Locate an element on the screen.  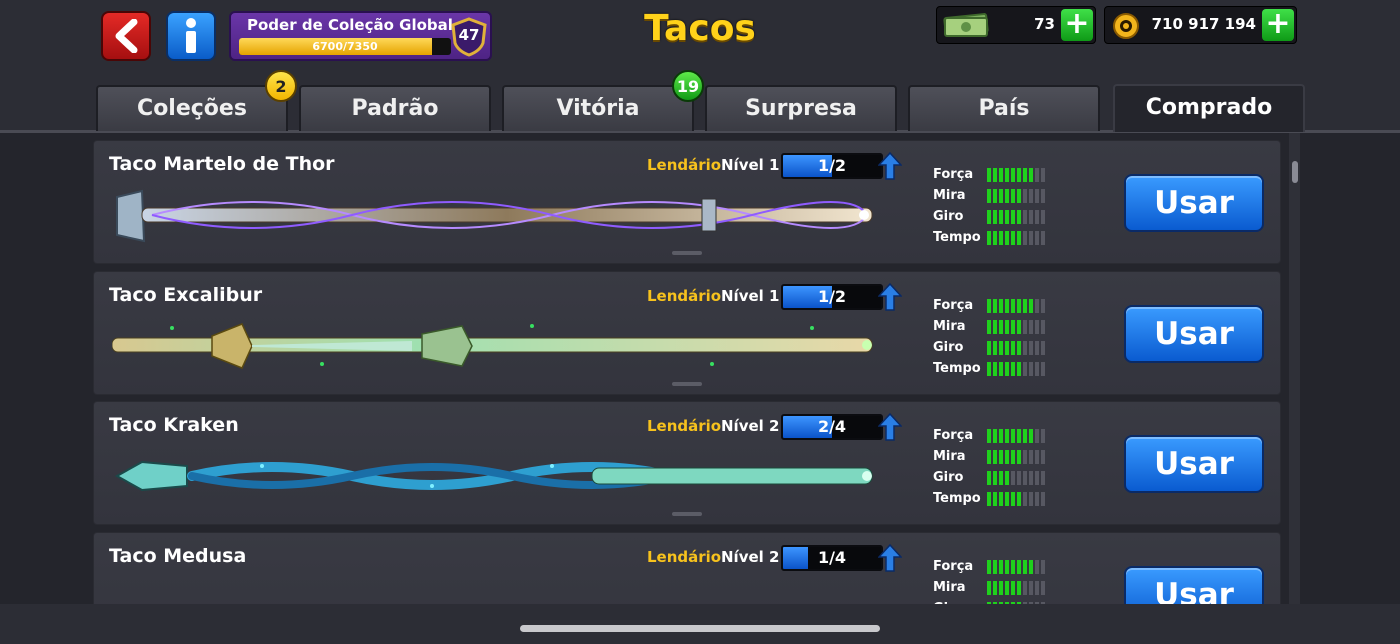
page-title: Tacos is located at coordinates (700, 28).